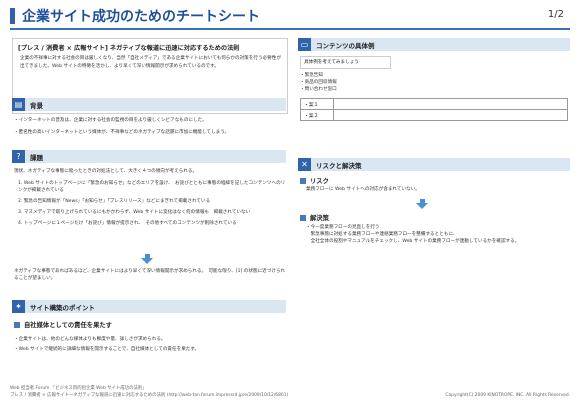  Describe the element at coordinates (68, 325) in the screenshot. I see `points-subheading-label: 自社媒体としての責任を果たす` at that location.